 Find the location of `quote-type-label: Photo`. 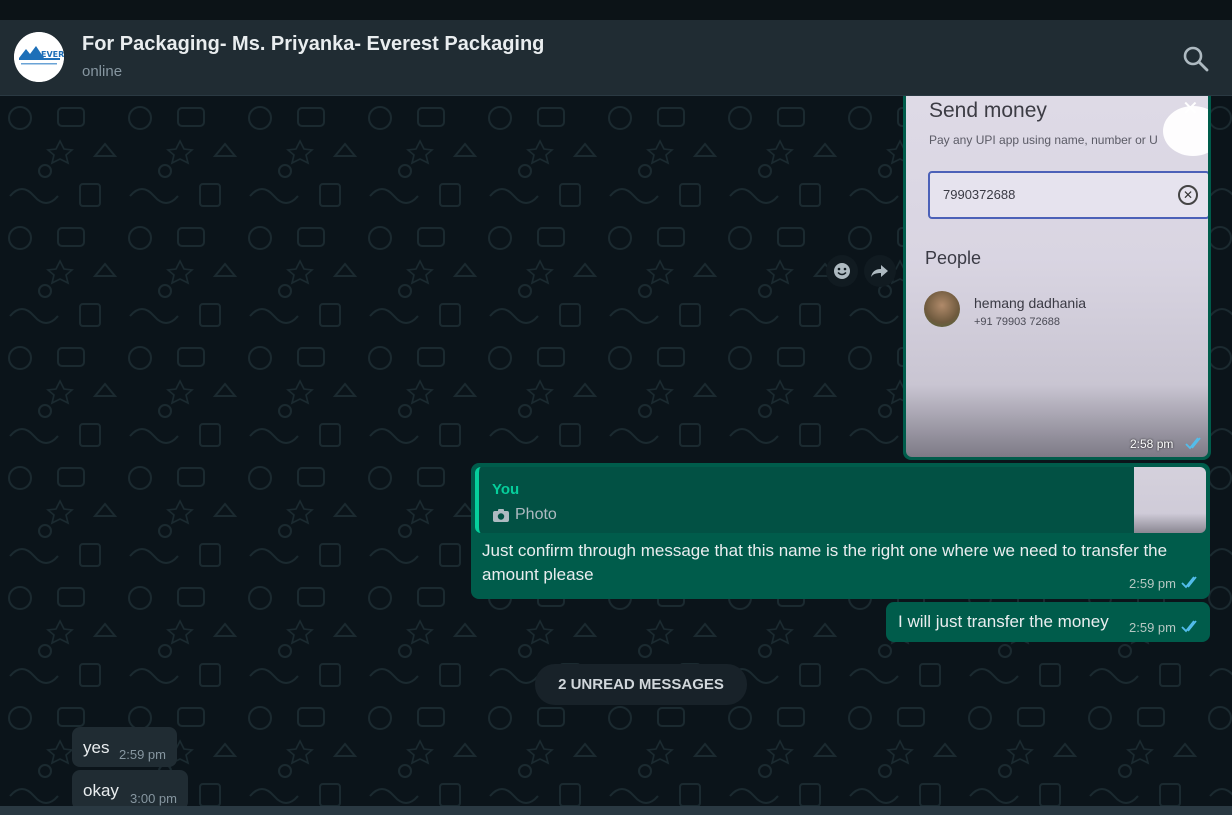

quote-type-label: Photo is located at coordinates (536, 514).